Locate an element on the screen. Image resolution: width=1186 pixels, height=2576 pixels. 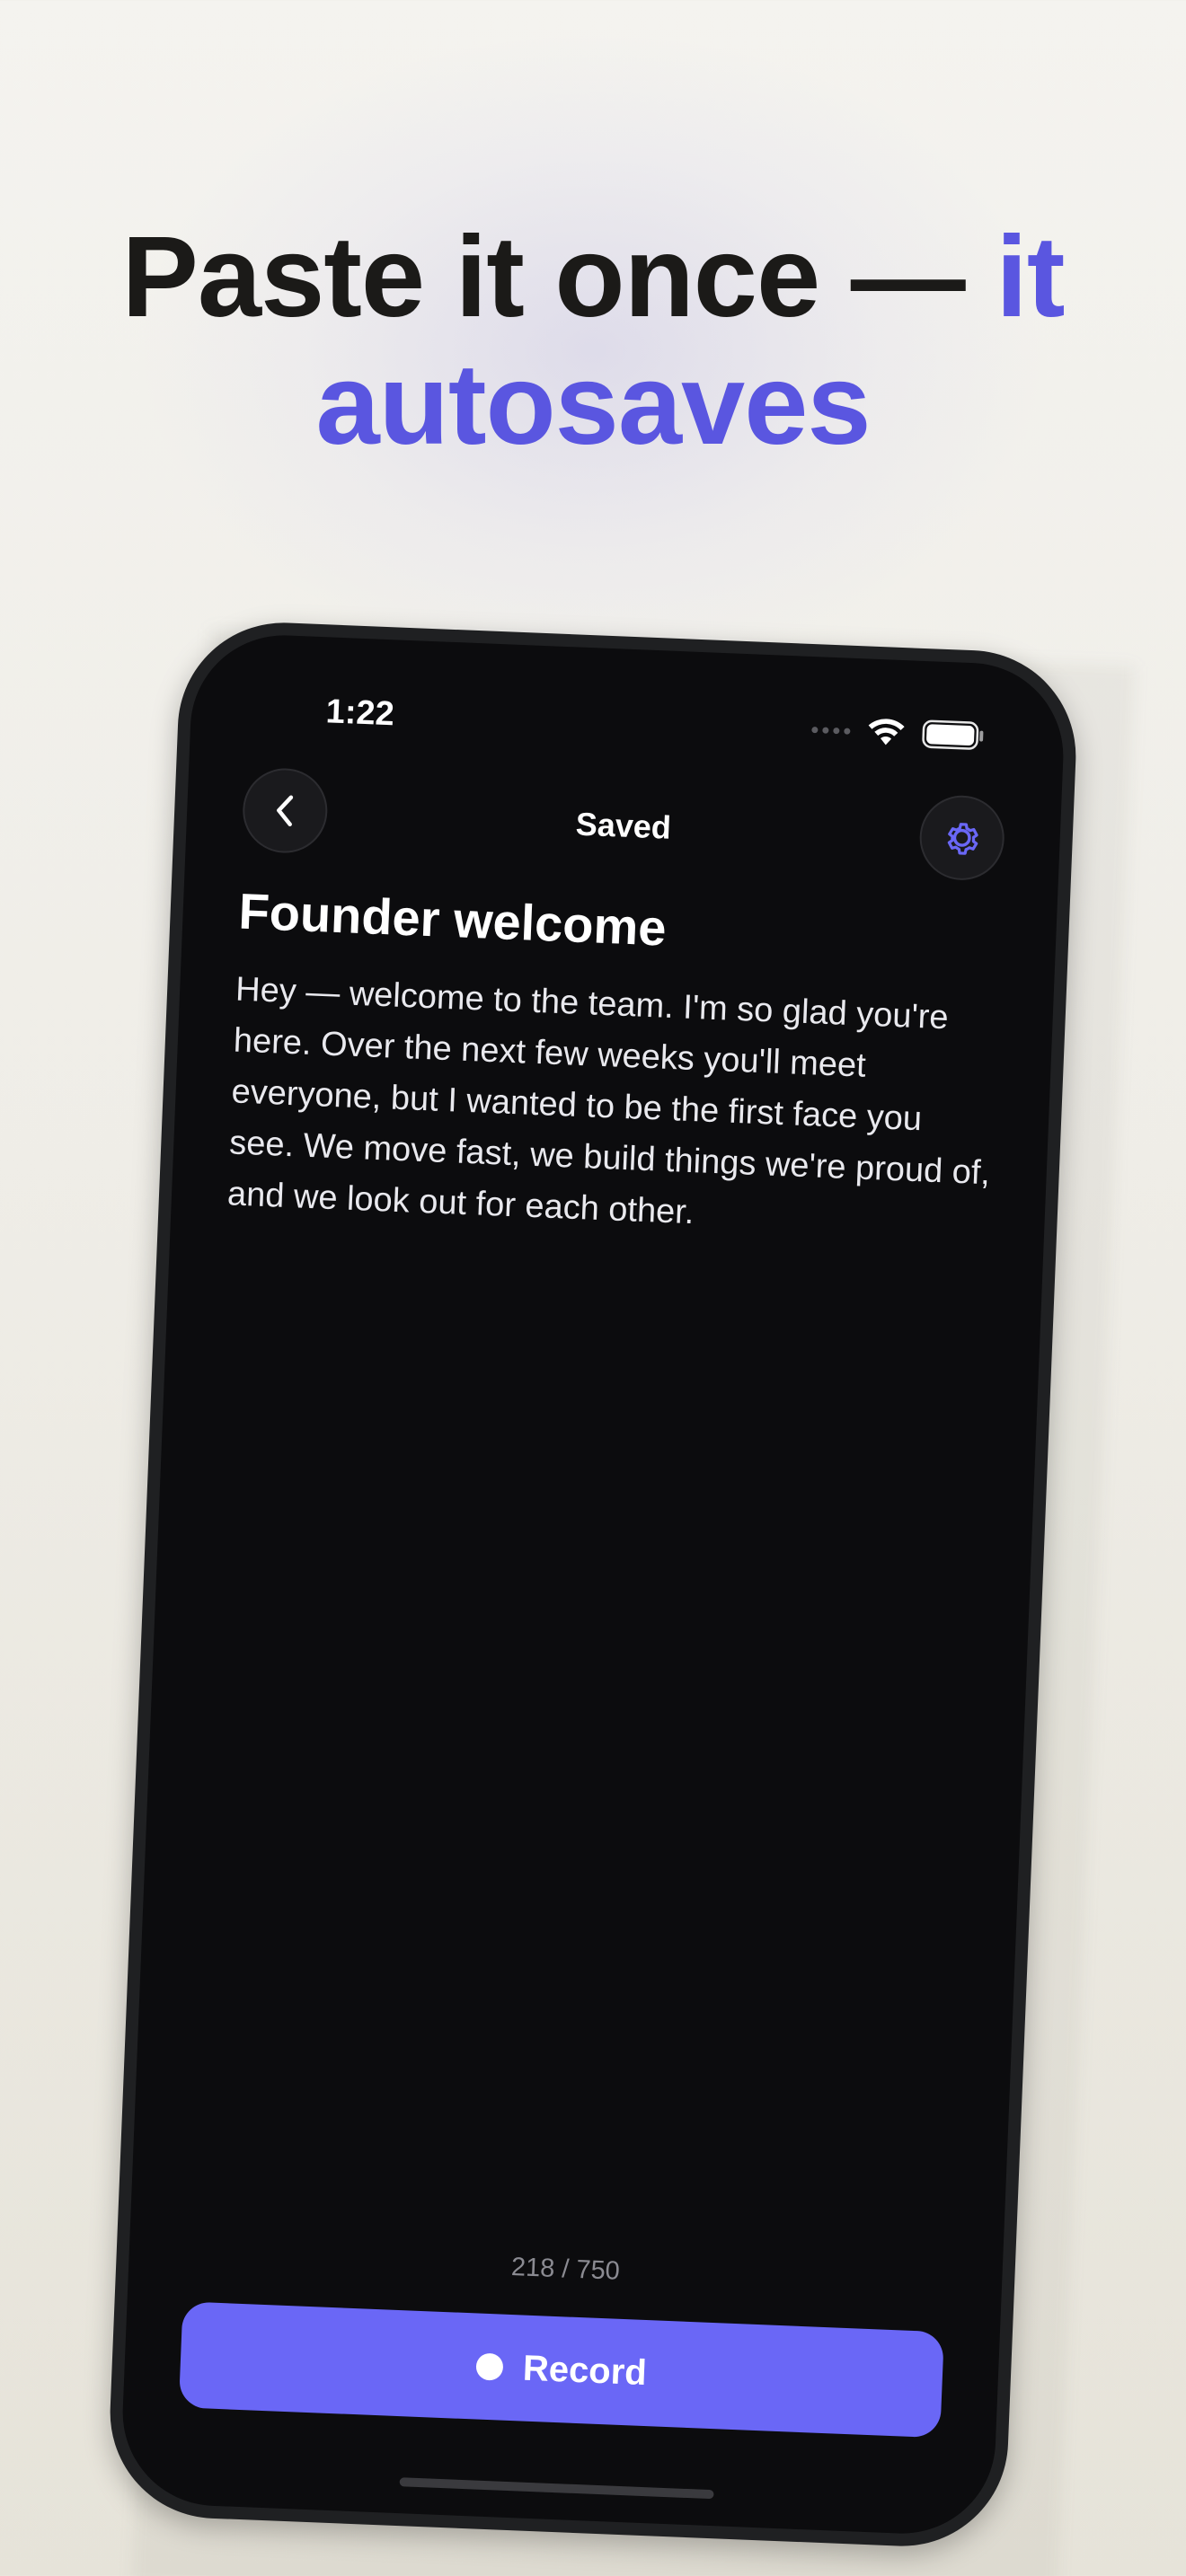
record-dot-icon is located at coordinates (489, 2366).